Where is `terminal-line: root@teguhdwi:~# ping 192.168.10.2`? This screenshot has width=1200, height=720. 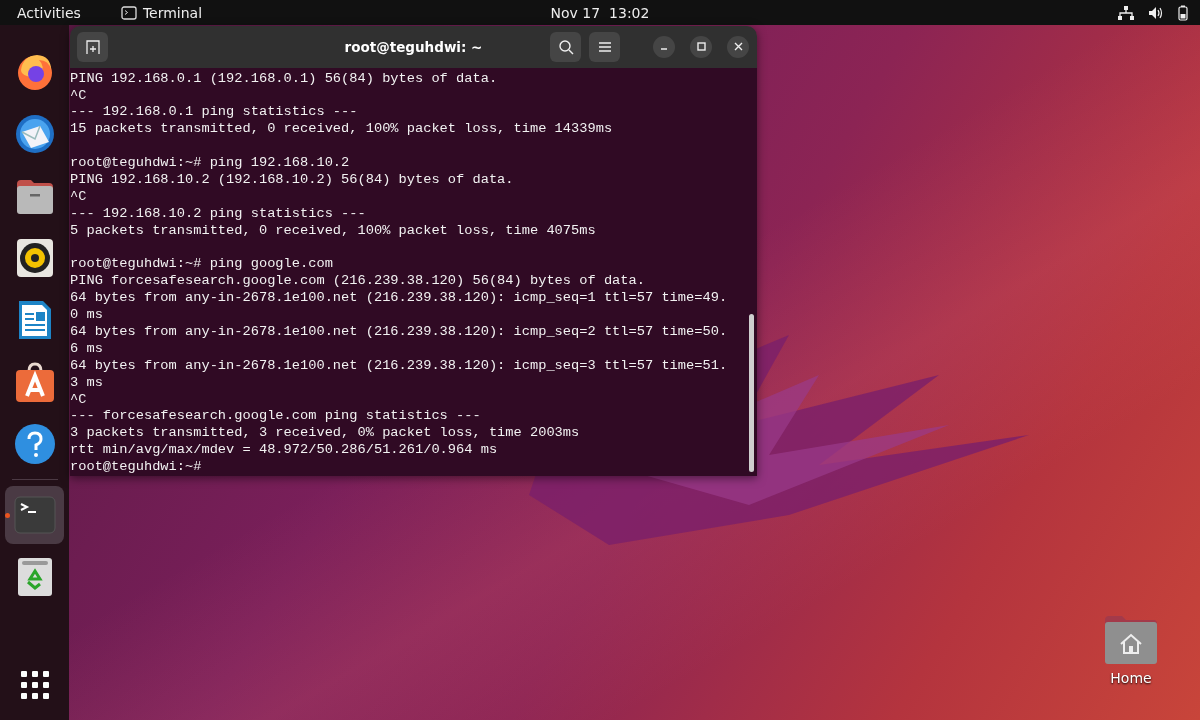 terminal-line: root@teguhdwi:~# ping 192.168.10.2 is located at coordinates (210, 163).